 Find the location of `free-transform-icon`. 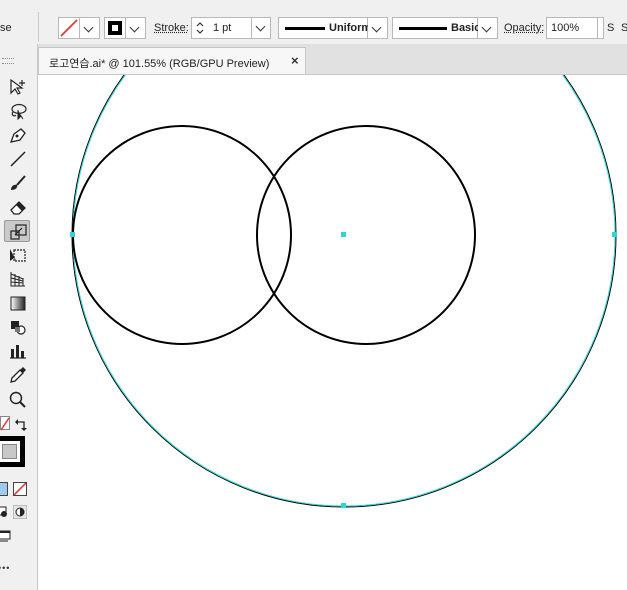

free-transform-icon is located at coordinates (18, 255).